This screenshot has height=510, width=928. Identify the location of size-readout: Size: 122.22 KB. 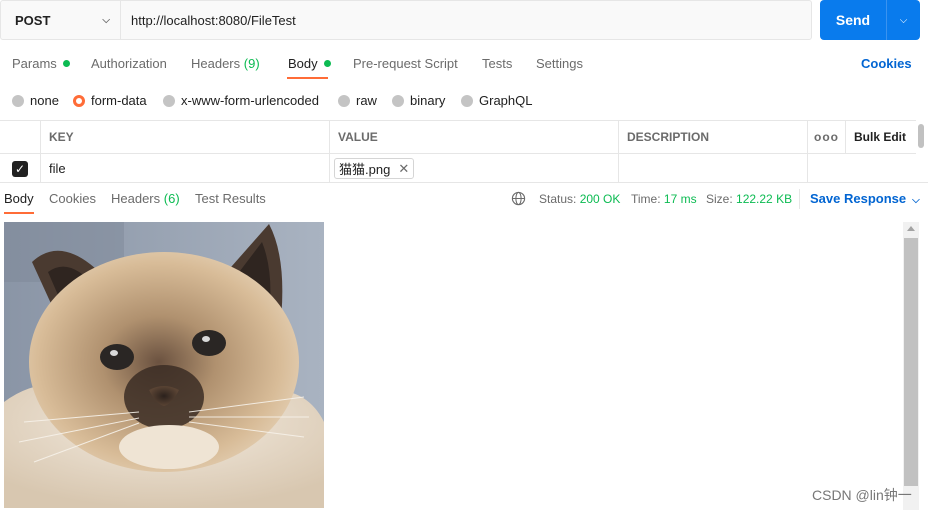
(749, 199).